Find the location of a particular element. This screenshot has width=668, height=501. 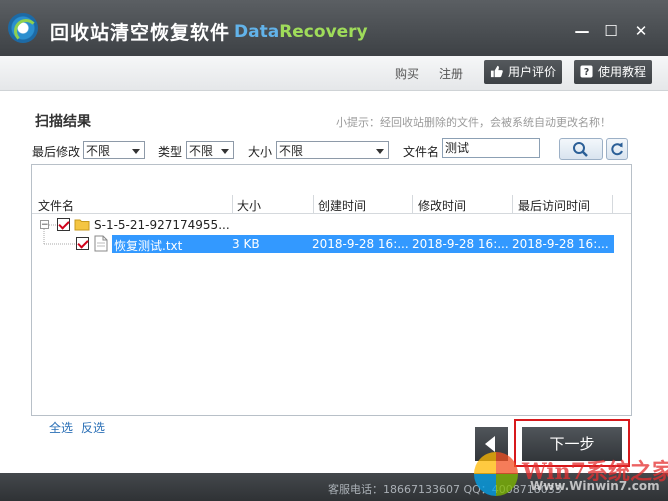

refresh-button is located at coordinates (617, 149).